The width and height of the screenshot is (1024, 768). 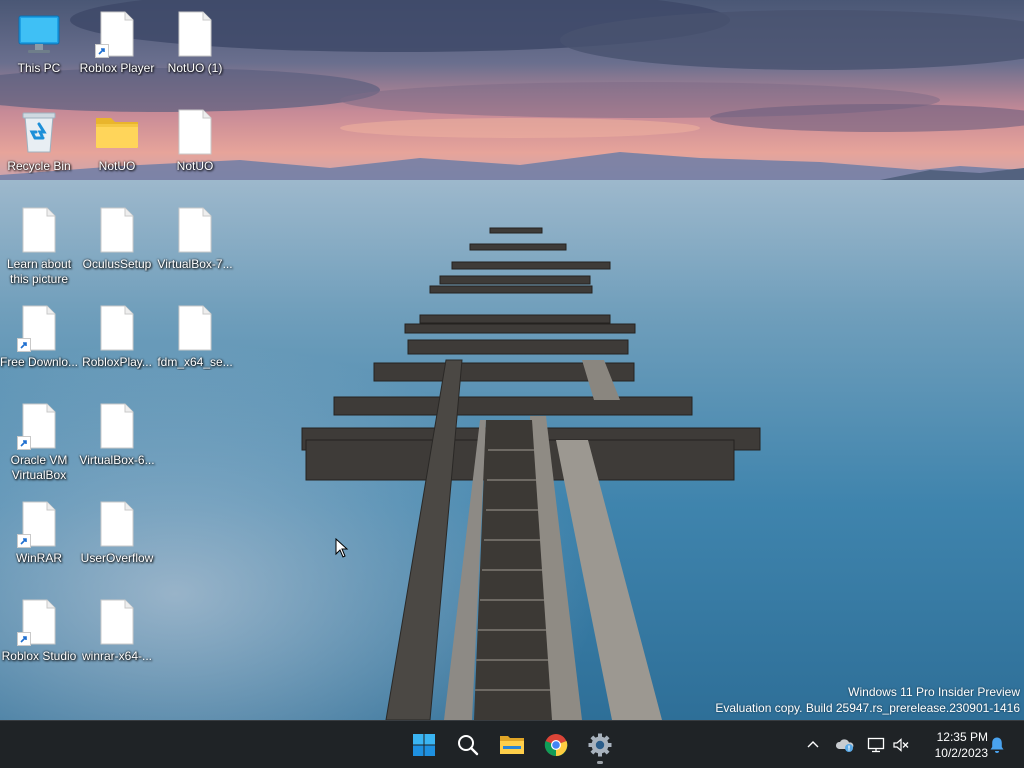 I want to click on notification-center-button, so click(x=997, y=745).